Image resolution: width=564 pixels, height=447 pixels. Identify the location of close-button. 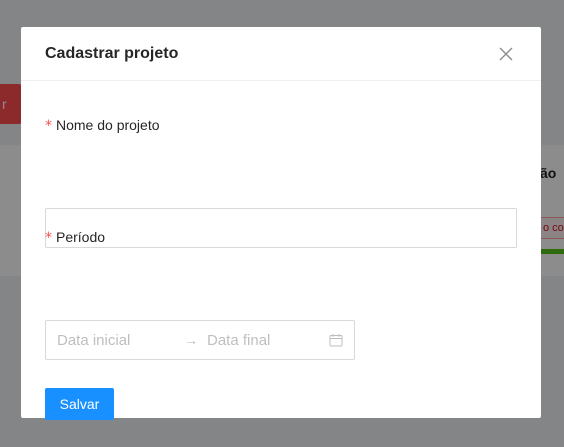
(506, 54).